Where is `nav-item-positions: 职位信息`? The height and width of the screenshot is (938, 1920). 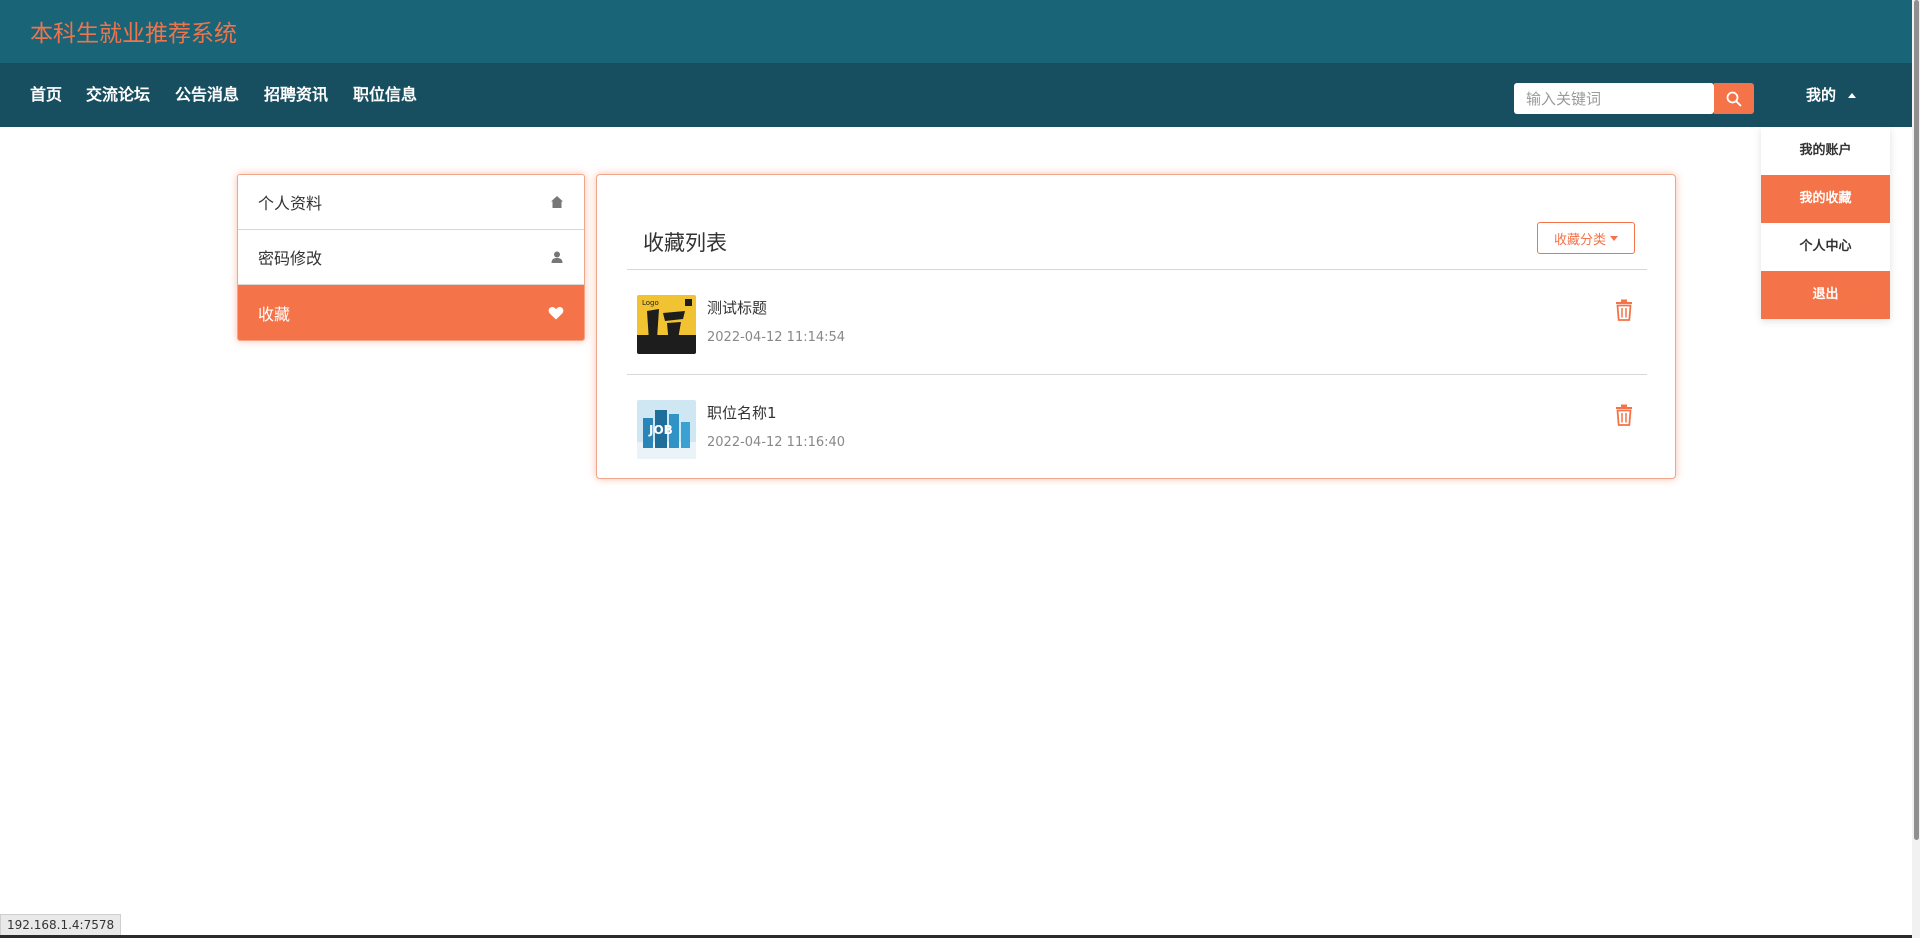 nav-item-positions: 职位信息 is located at coordinates (385, 95).